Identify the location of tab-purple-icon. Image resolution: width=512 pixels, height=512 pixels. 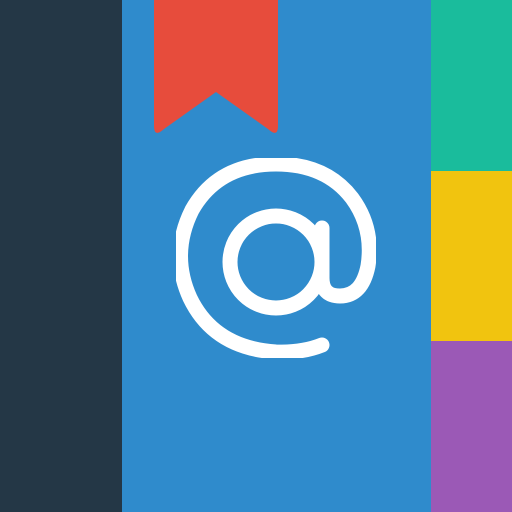
(471, 426).